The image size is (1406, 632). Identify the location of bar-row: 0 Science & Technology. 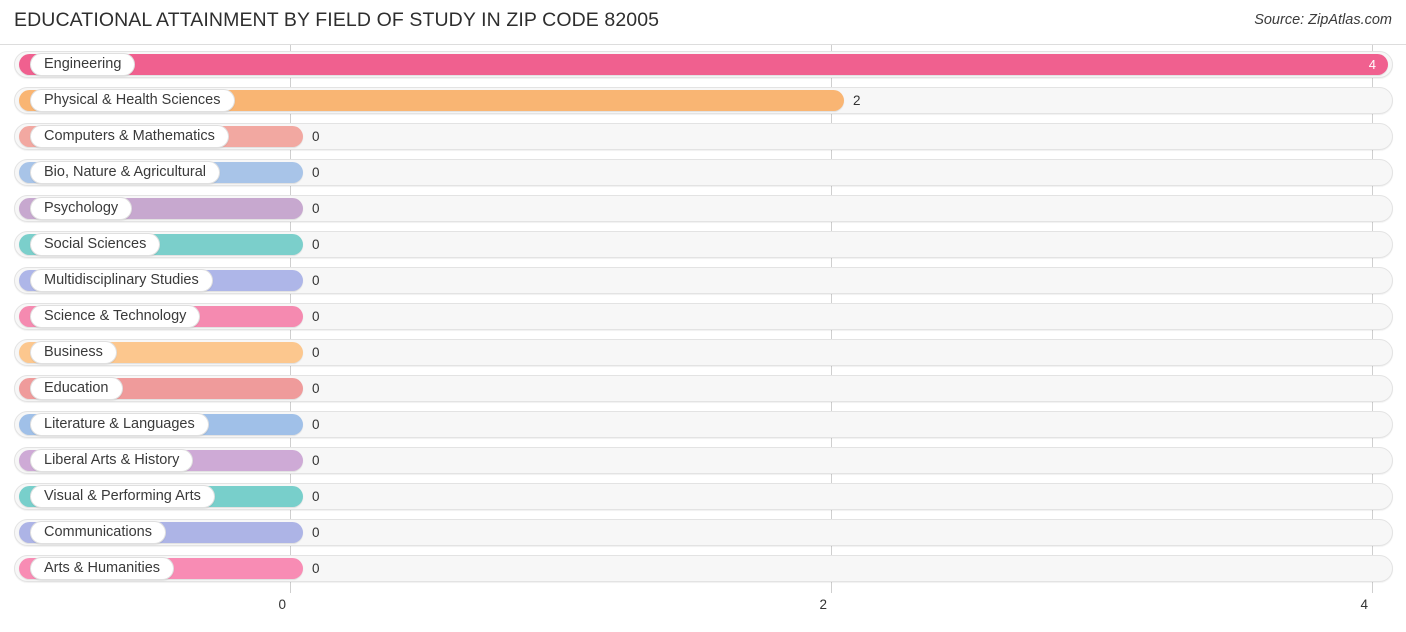
(703, 316).